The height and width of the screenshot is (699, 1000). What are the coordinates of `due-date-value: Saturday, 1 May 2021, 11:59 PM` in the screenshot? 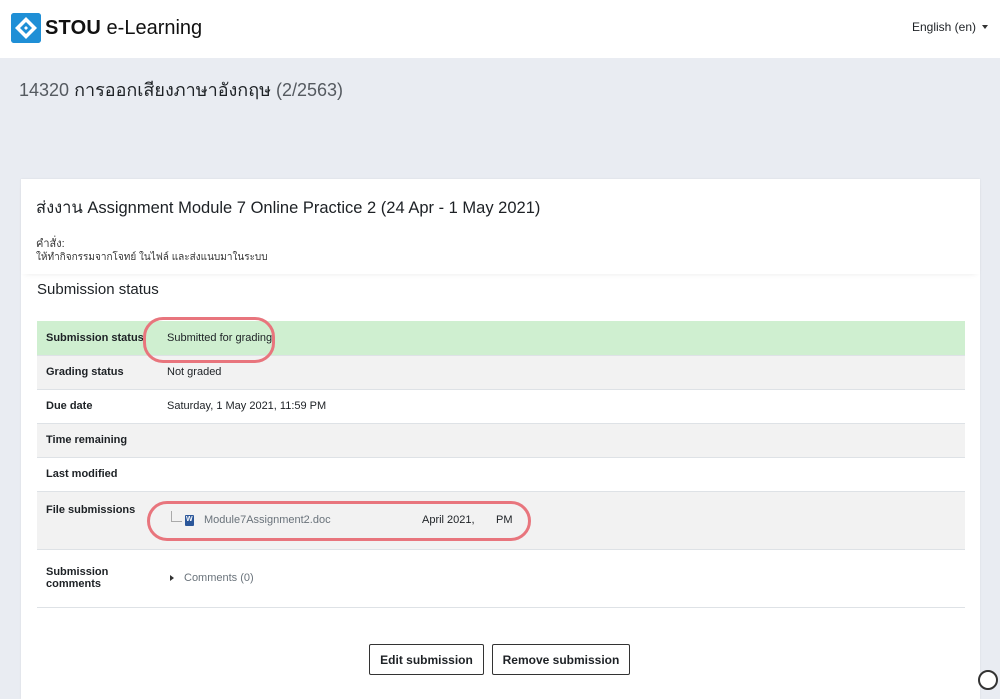 It's located at (561, 406).